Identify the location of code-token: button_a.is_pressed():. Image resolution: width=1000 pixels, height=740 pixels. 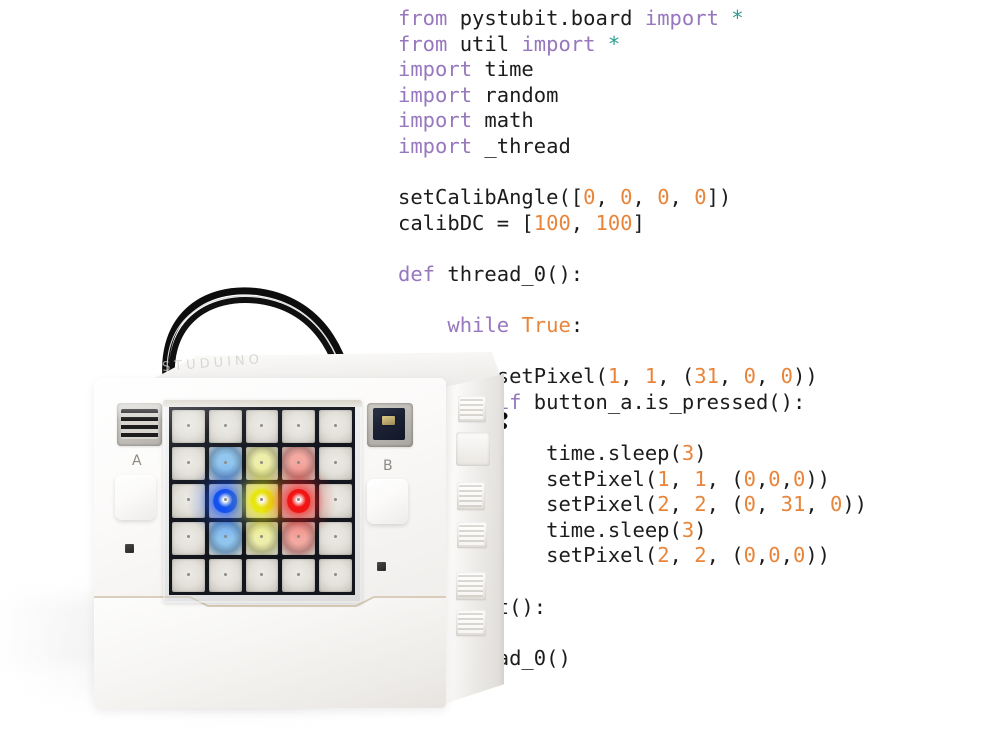
(669, 401).